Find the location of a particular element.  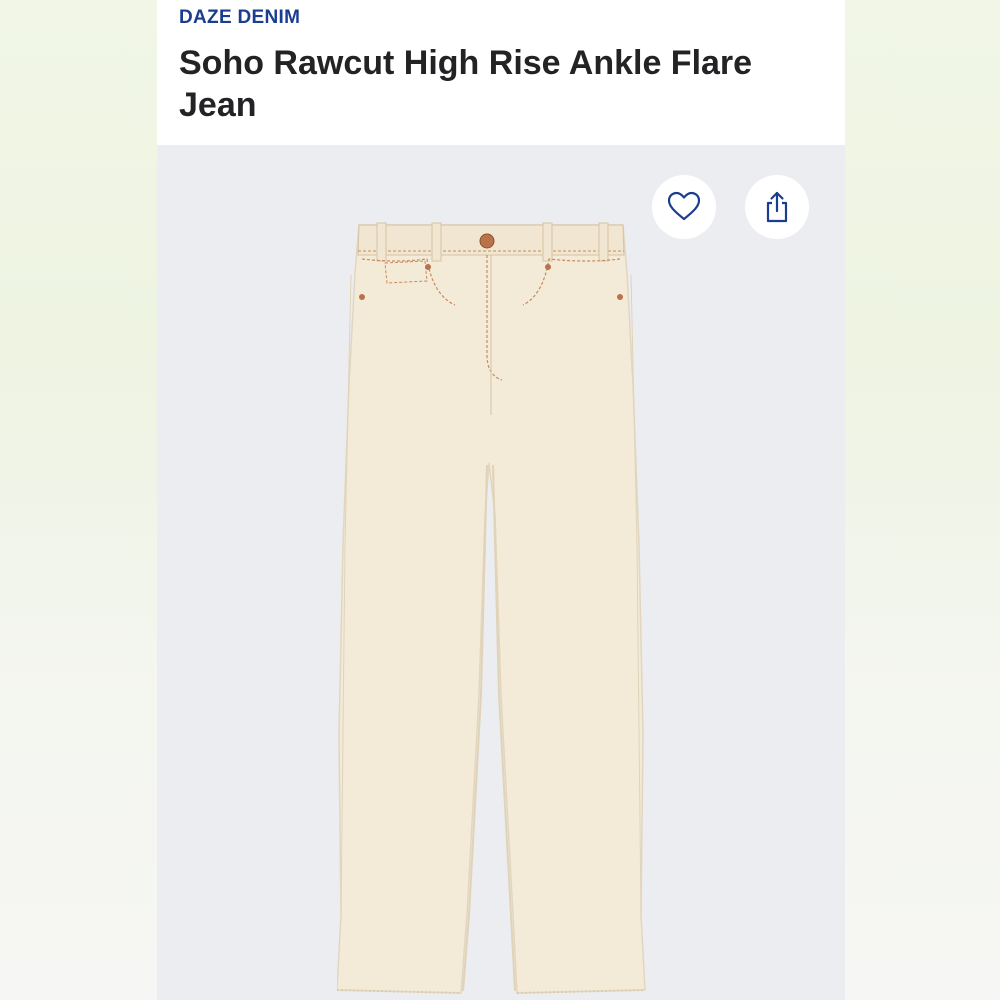

share-button is located at coordinates (777, 207).